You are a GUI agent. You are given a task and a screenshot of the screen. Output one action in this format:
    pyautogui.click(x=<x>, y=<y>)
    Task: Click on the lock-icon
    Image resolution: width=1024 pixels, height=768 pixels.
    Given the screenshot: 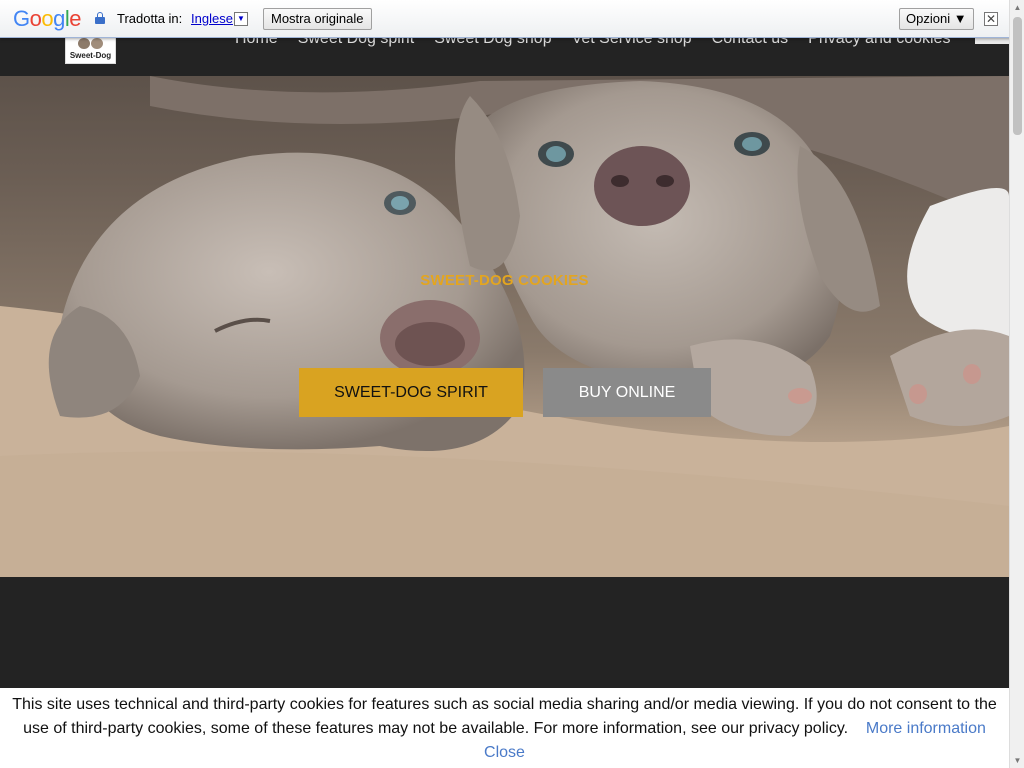 What is the action you would take?
    pyautogui.click(x=100, y=18)
    